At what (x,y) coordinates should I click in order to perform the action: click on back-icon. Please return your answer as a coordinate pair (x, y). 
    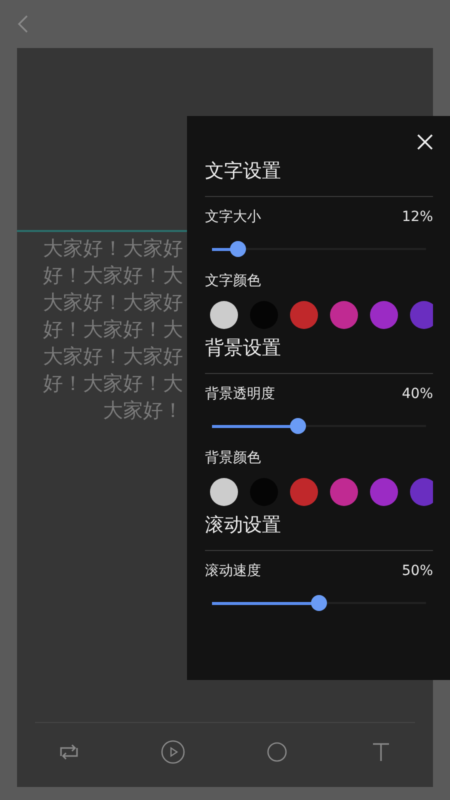
    Looking at the image, I should click on (23, 24).